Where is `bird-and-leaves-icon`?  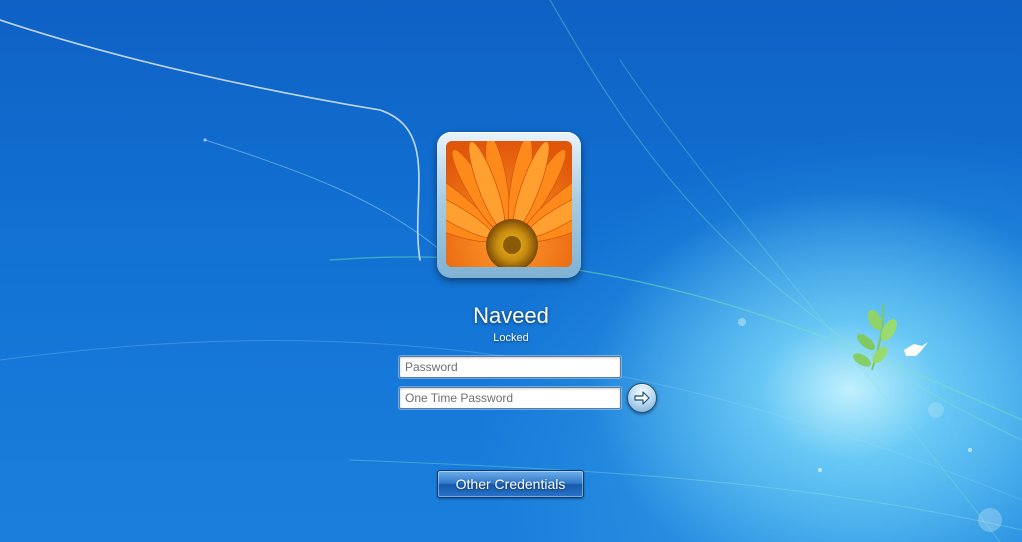 bird-and-leaves-icon is located at coordinates (890, 337).